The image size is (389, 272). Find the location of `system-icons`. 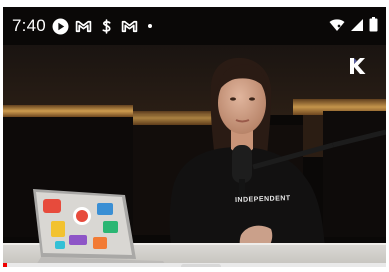

system-icons is located at coordinates (353, 24).